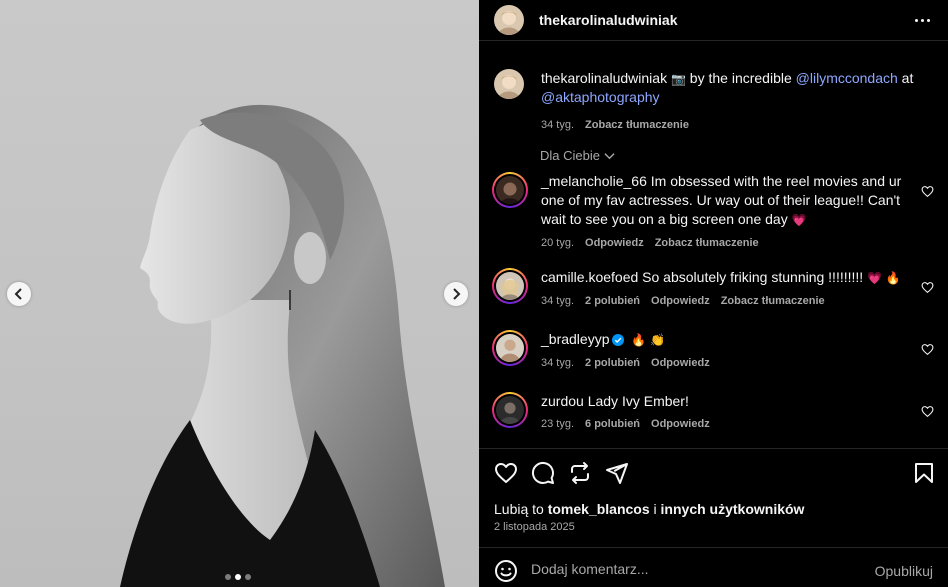 The height and width of the screenshot is (587, 948). I want to click on mention-link: @aktaphotography, so click(600, 97).